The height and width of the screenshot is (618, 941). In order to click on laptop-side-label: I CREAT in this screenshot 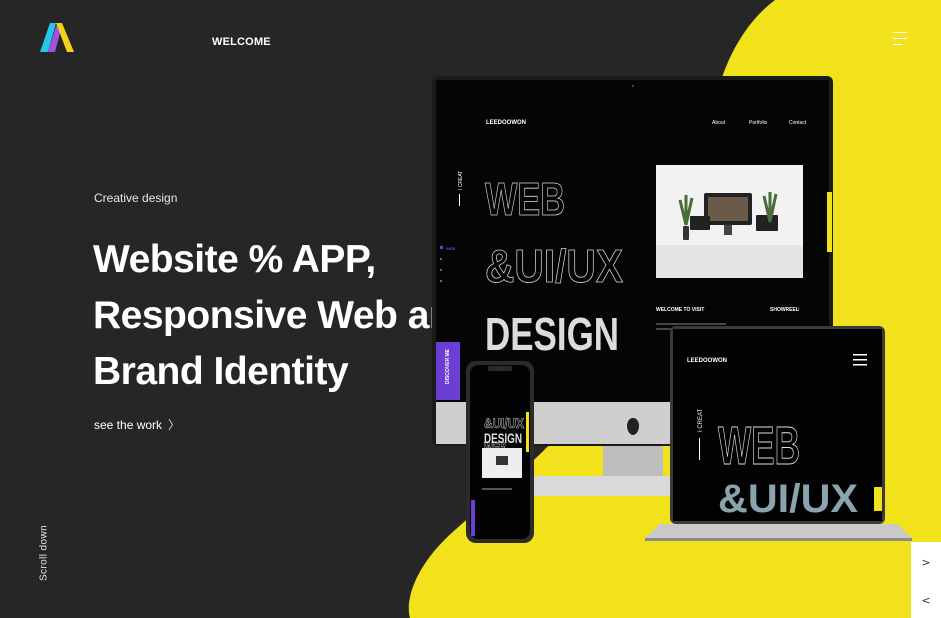, I will do `click(701, 420)`.